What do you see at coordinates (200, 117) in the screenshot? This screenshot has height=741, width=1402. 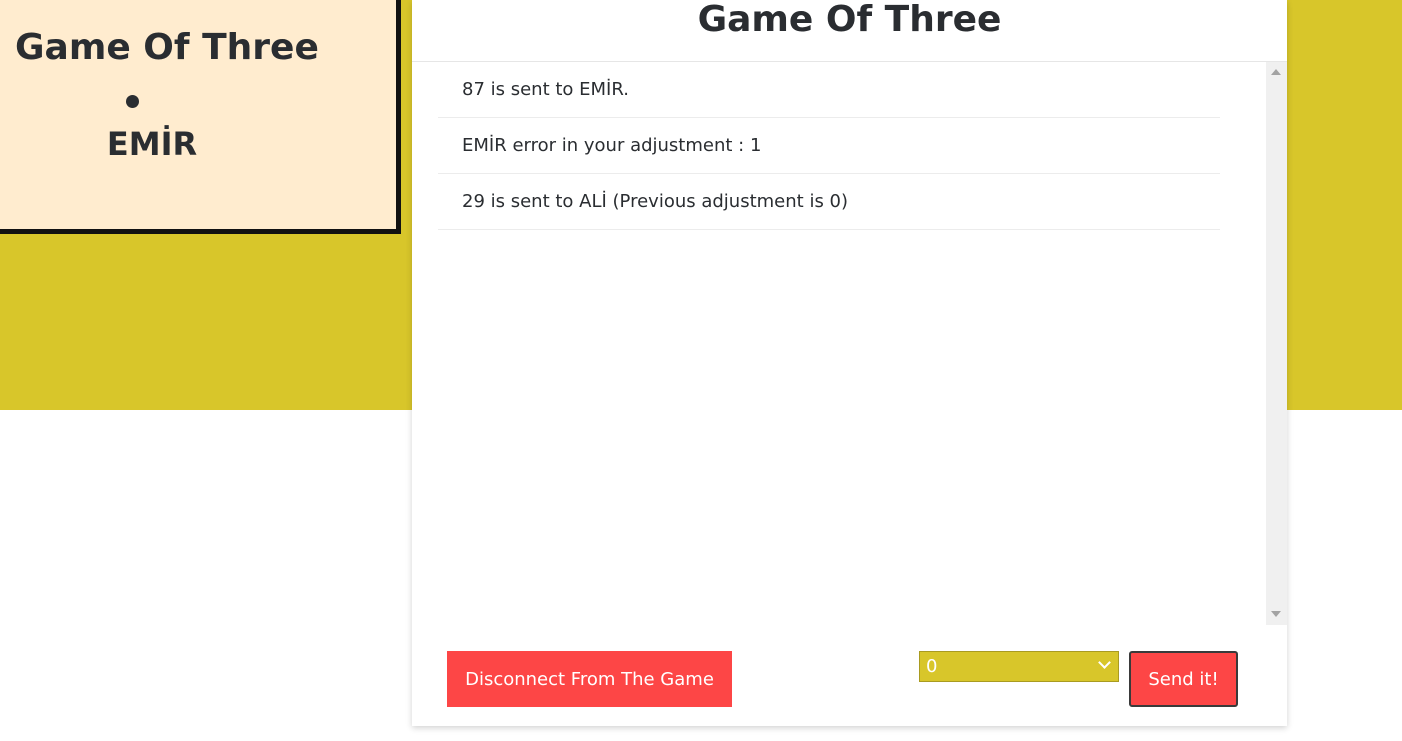 I see `players-panel: Game Of Three EMİR` at bounding box center [200, 117].